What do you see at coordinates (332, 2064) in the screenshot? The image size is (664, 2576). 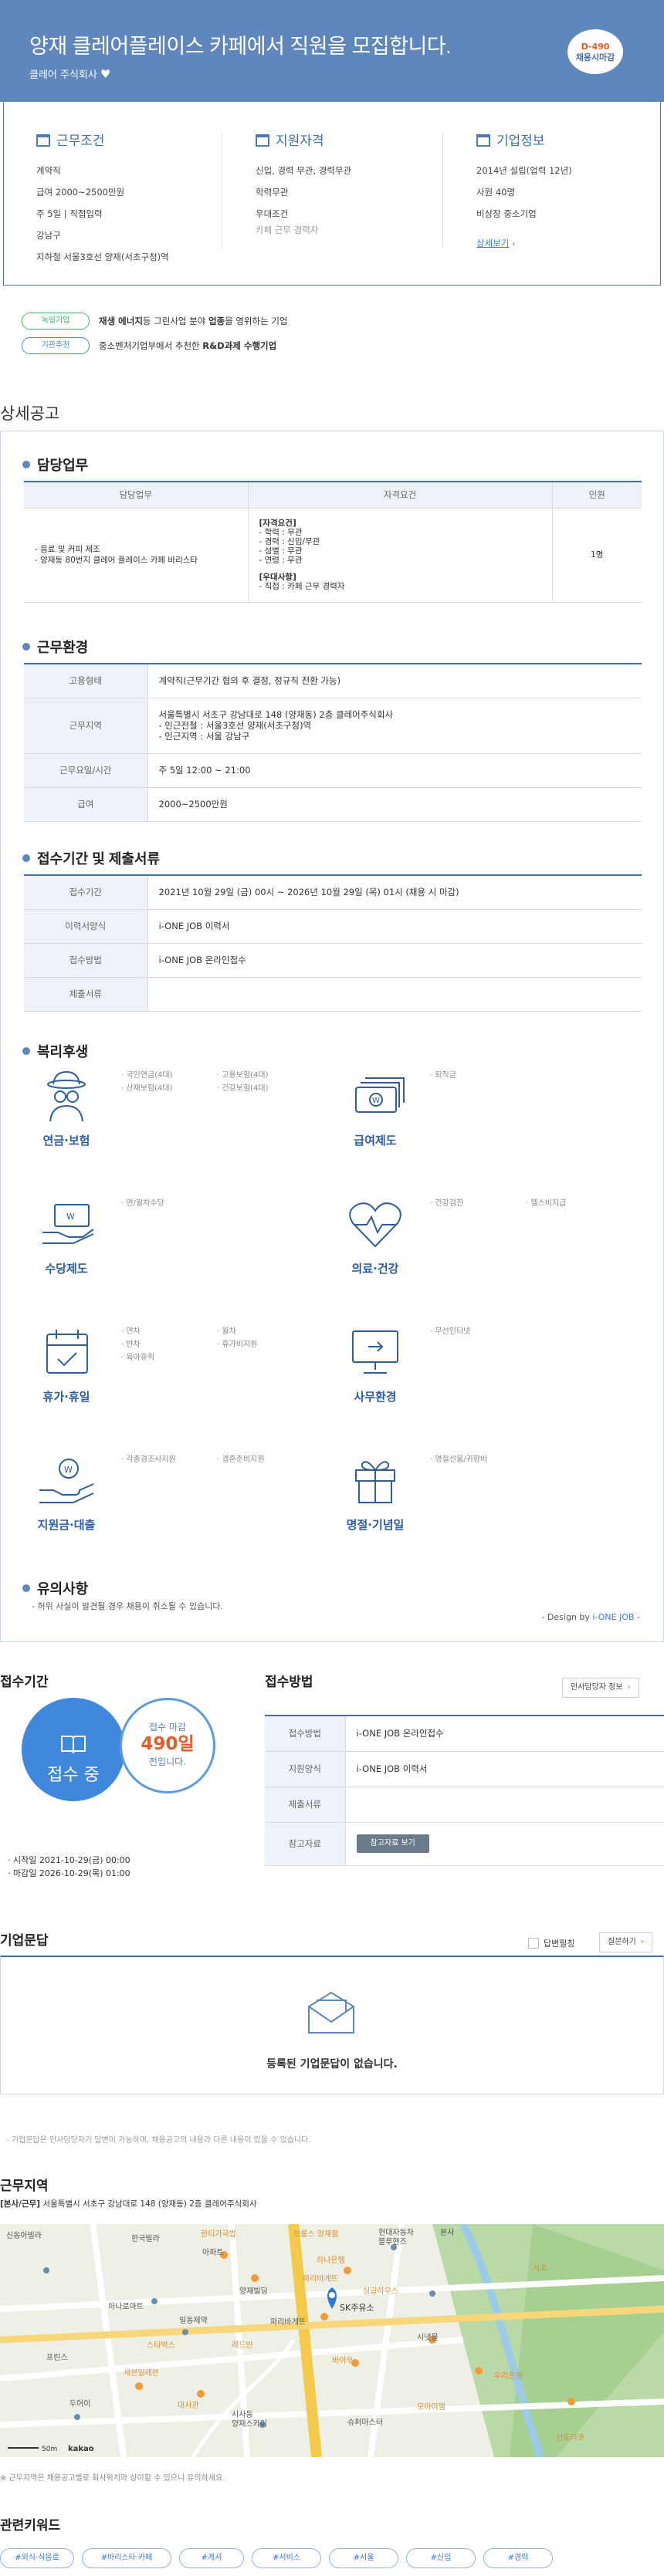 I see `qa-empty-message: 등록된 기업문답이 없습니다.` at bounding box center [332, 2064].